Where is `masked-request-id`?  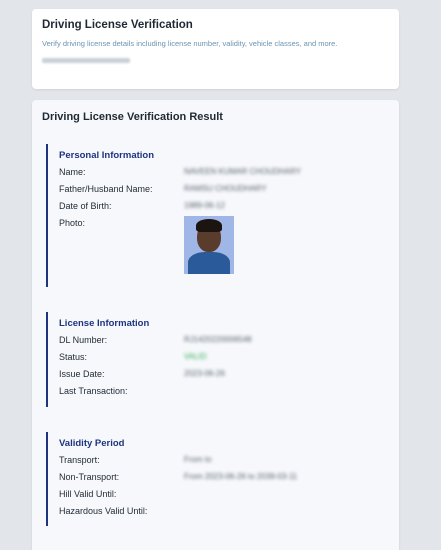 masked-request-id is located at coordinates (86, 60).